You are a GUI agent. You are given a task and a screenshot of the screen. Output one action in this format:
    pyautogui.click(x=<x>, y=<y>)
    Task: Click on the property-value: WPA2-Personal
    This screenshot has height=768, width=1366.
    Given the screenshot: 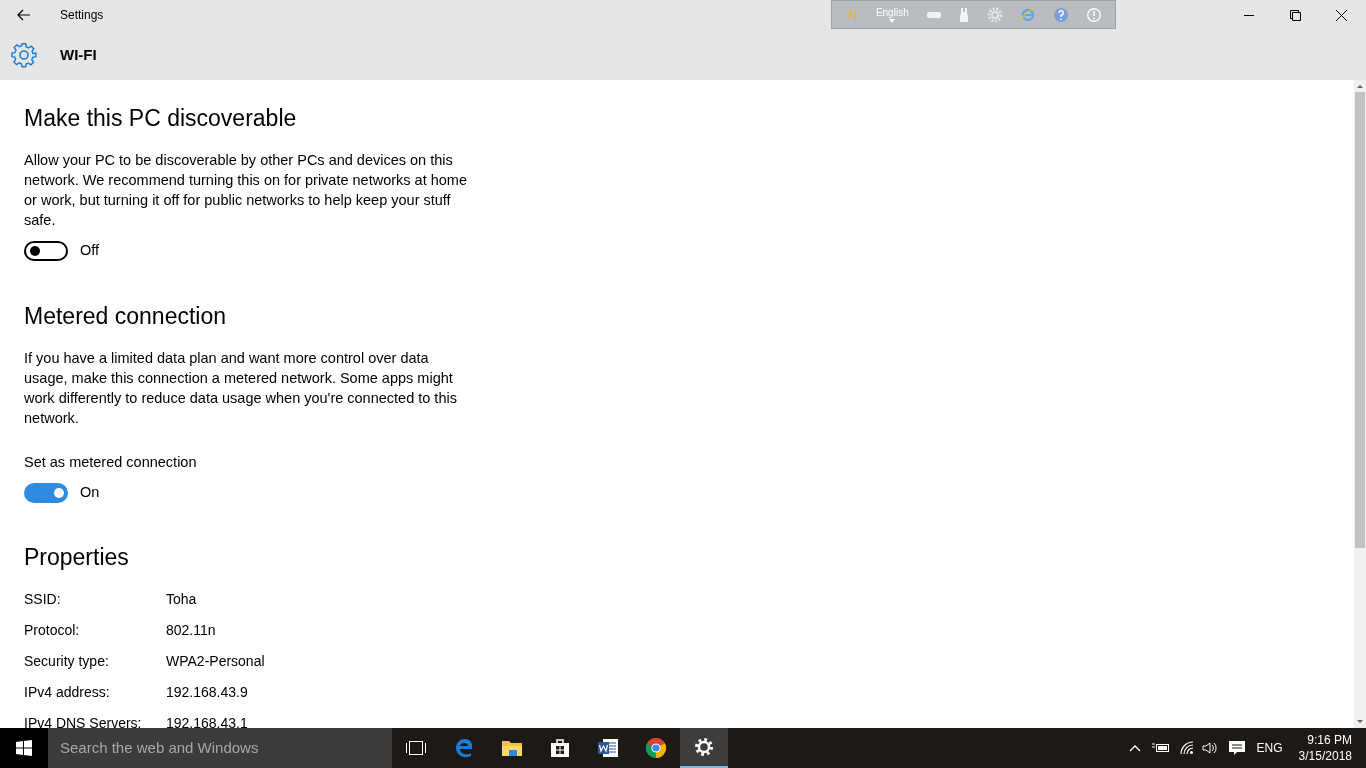 What is the action you would take?
    pyautogui.click(x=215, y=661)
    